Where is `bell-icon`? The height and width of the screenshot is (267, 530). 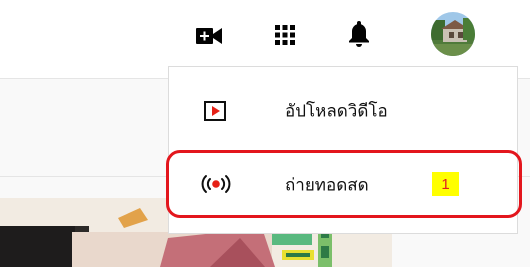
bell-icon is located at coordinates (359, 34).